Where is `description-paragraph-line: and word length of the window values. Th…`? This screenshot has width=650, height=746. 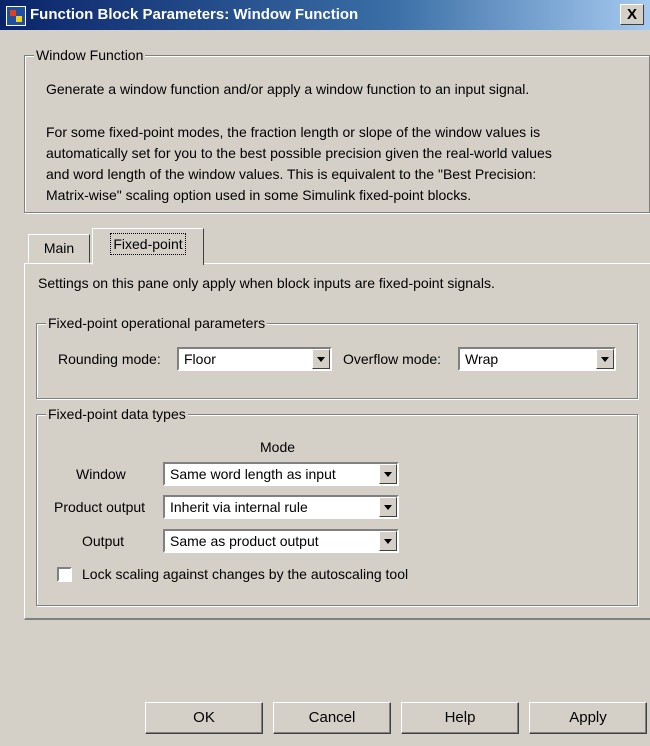
description-paragraph-line: and word length of the window values. Th… is located at coordinates (291, 174).